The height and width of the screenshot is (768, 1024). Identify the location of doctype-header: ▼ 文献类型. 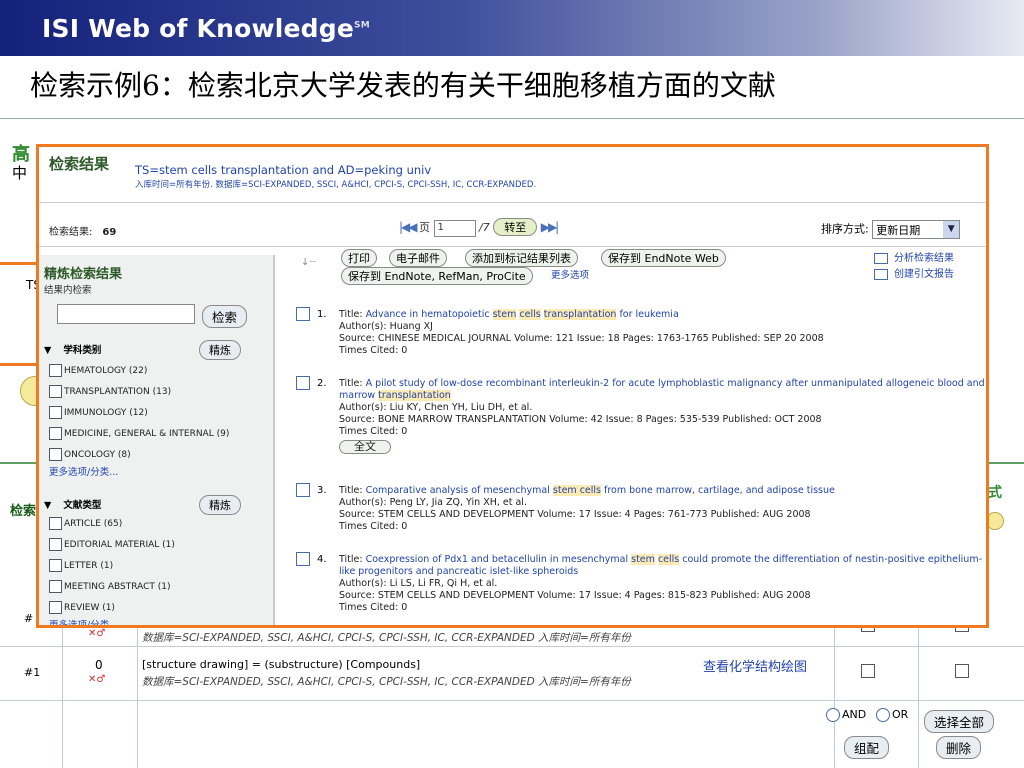
(73, 505).